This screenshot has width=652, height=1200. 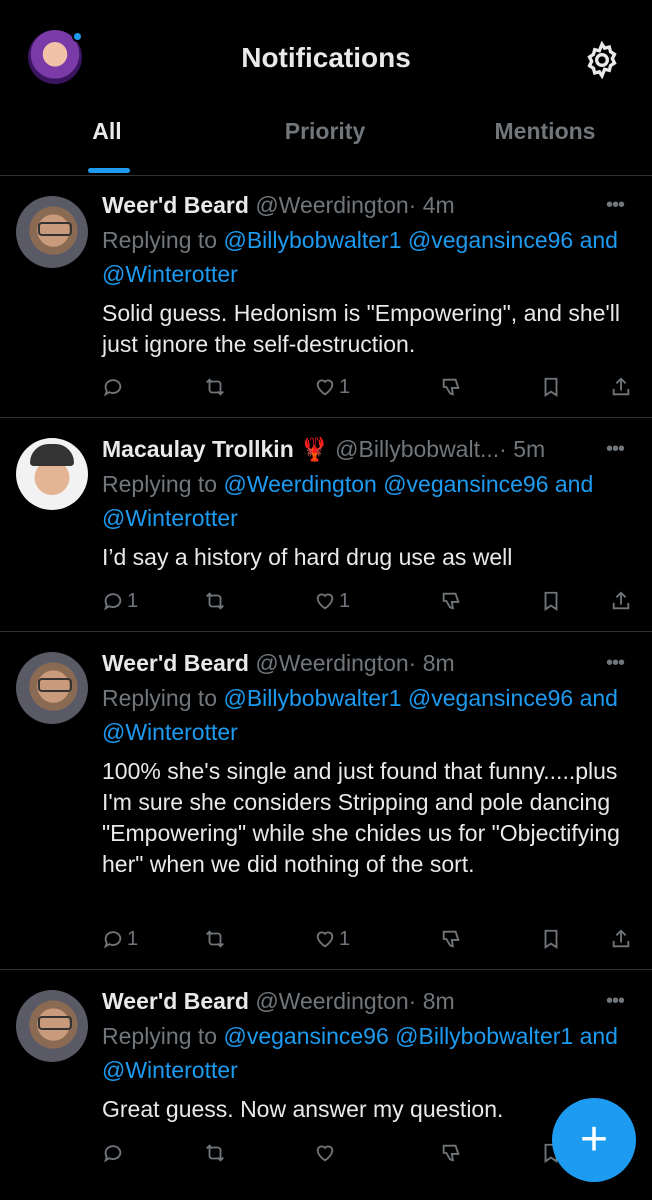 What do you see at coordinates (522, 449) in the screenshot?
I see `post-time: · 5m` at bounding box center [522, 449].